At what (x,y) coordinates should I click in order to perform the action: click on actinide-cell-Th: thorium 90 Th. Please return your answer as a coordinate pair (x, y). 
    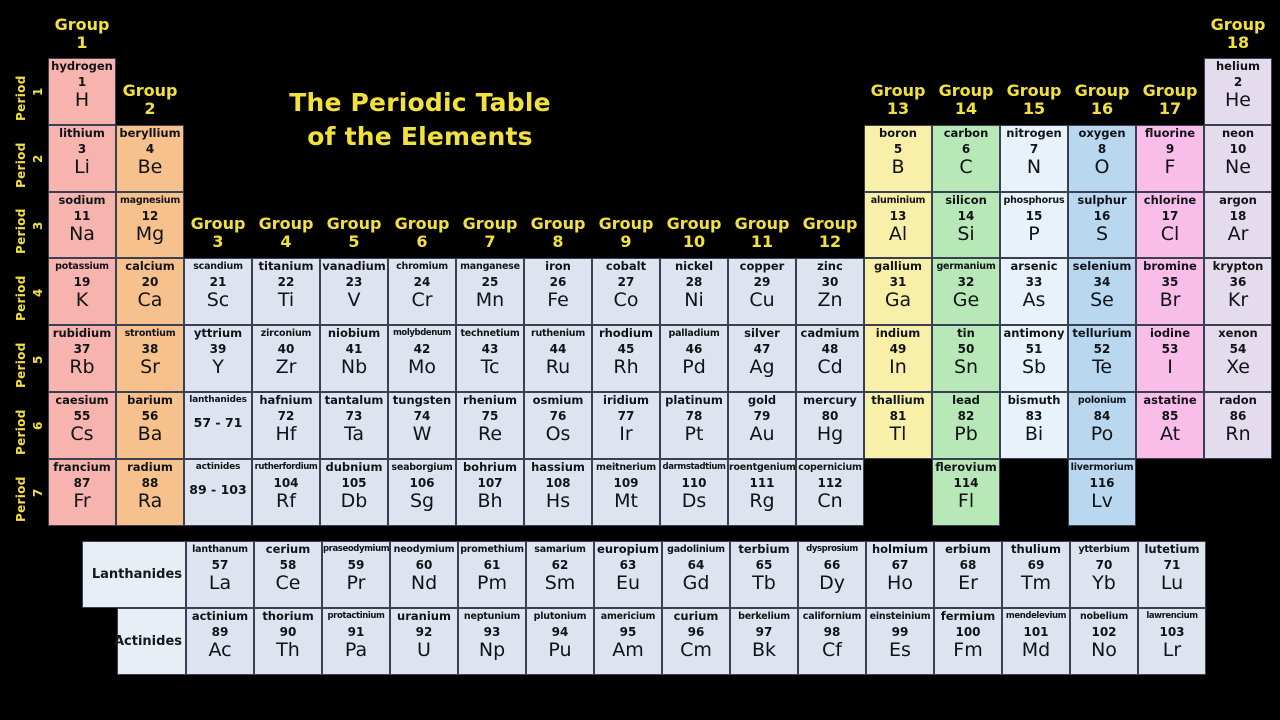
    Looking at the image, I should click on (288, 641).